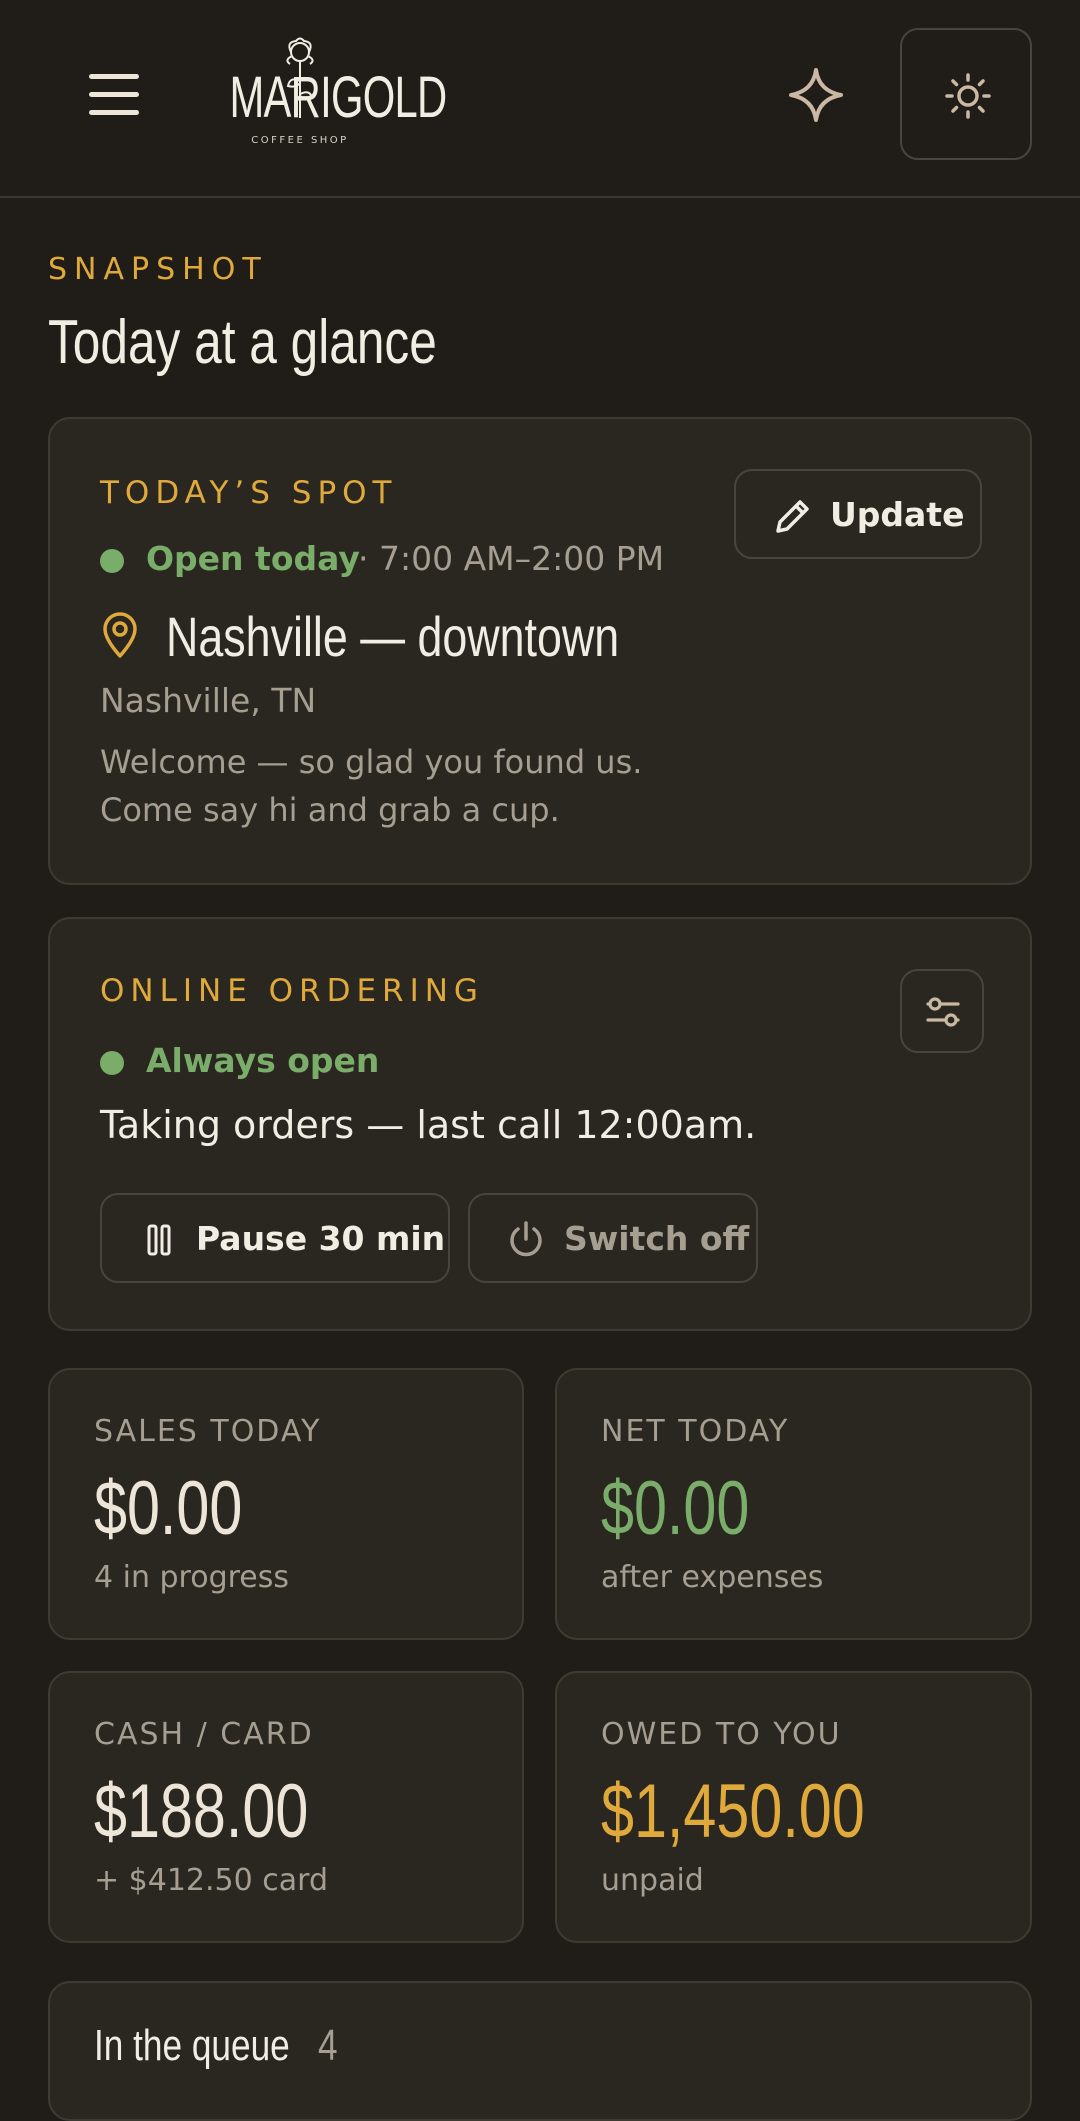  Describe the element at coordinates (793, 1504) in the screenshot. I see `stat-card-net-today: NET TODAY $0.00 after expenses` at that location.